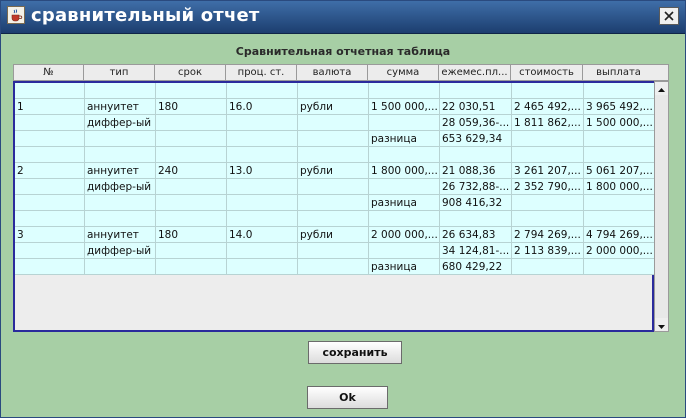  Describe the element at coordinates (262, 107) in the screenshot. I see `table-cell: 16.0` at that location.